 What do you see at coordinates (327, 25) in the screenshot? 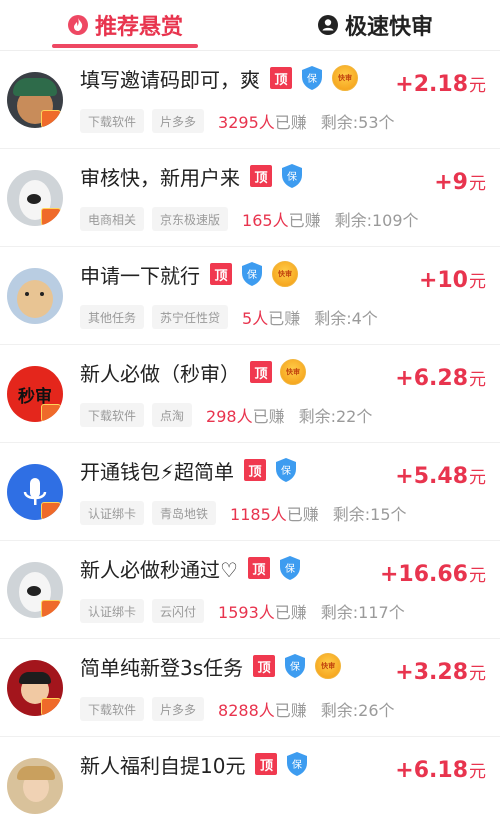
I see `user-circle-icon` at bounding box center [327, 25].